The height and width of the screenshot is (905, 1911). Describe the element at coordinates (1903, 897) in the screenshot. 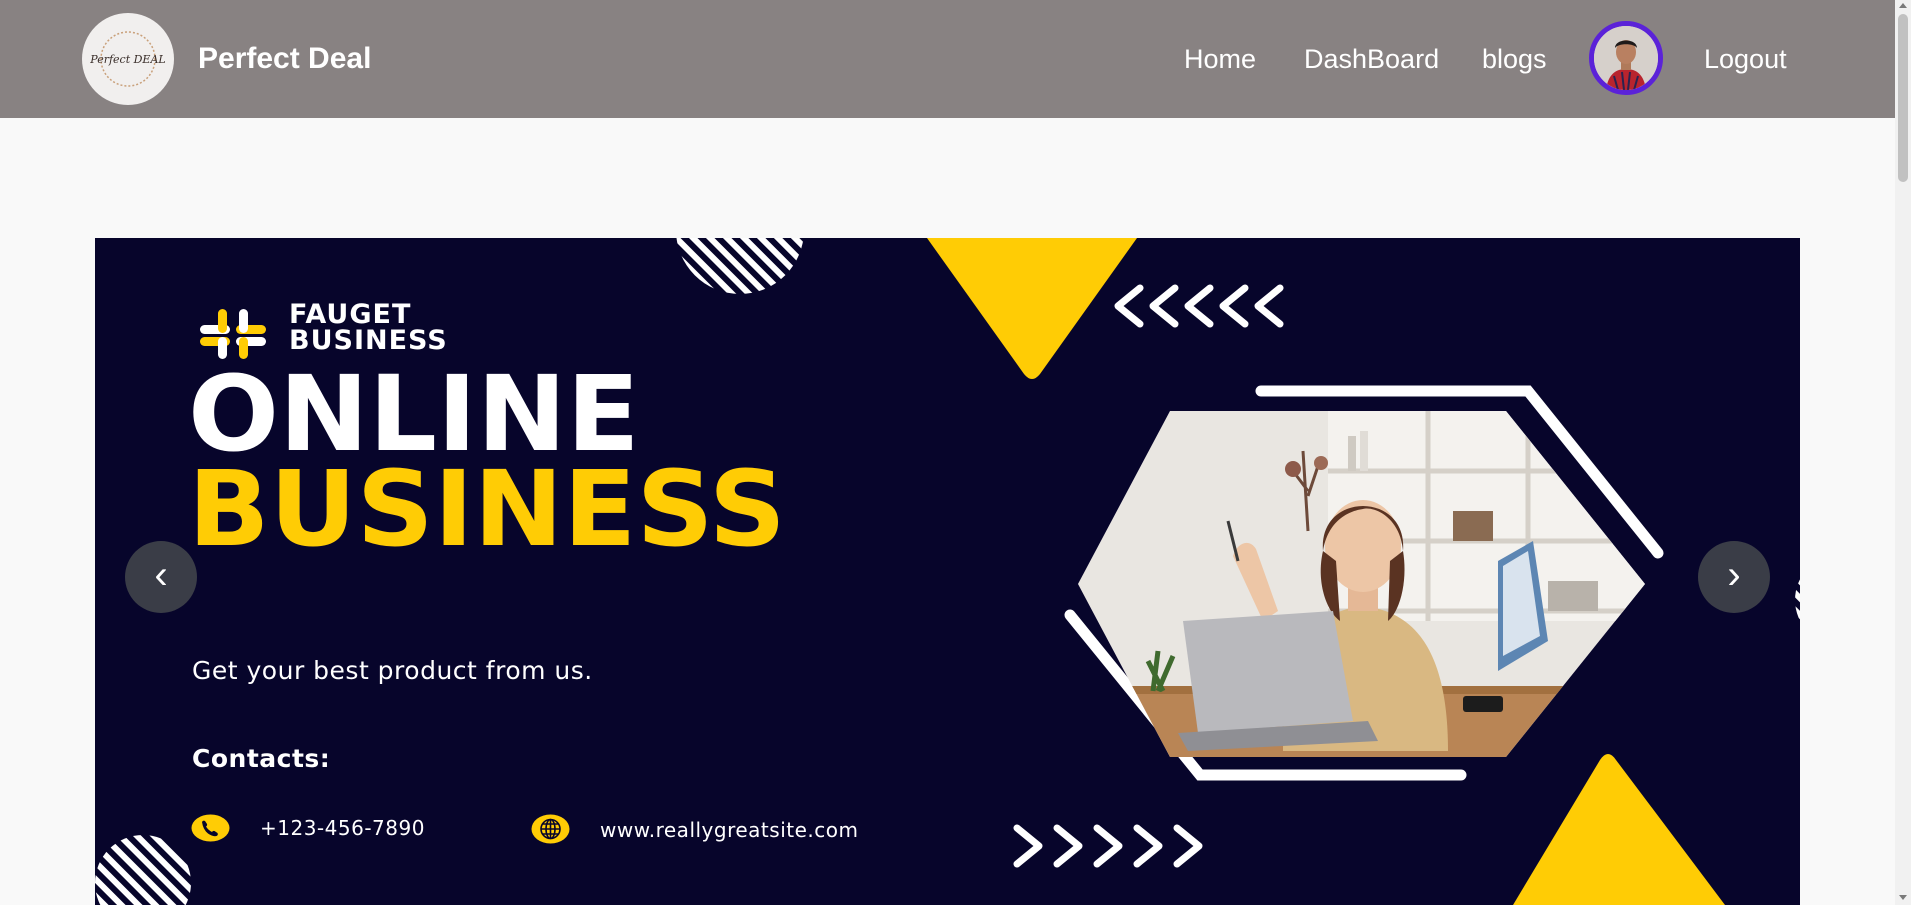

I see `scroll-down-arrow-icon` at that location.